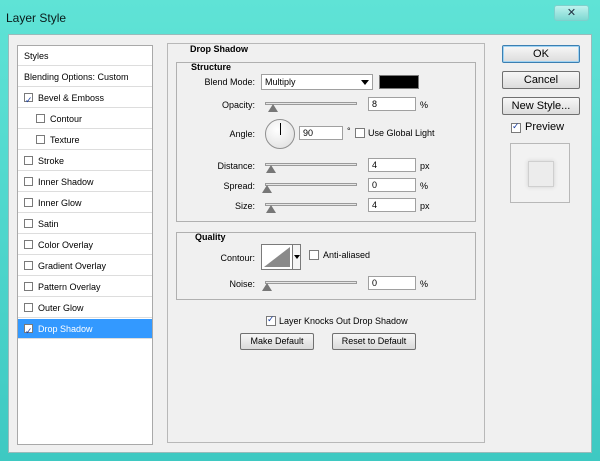  I want to click on style-item-bevel-emboss: Bevel & Emboss, so click(85, 99).